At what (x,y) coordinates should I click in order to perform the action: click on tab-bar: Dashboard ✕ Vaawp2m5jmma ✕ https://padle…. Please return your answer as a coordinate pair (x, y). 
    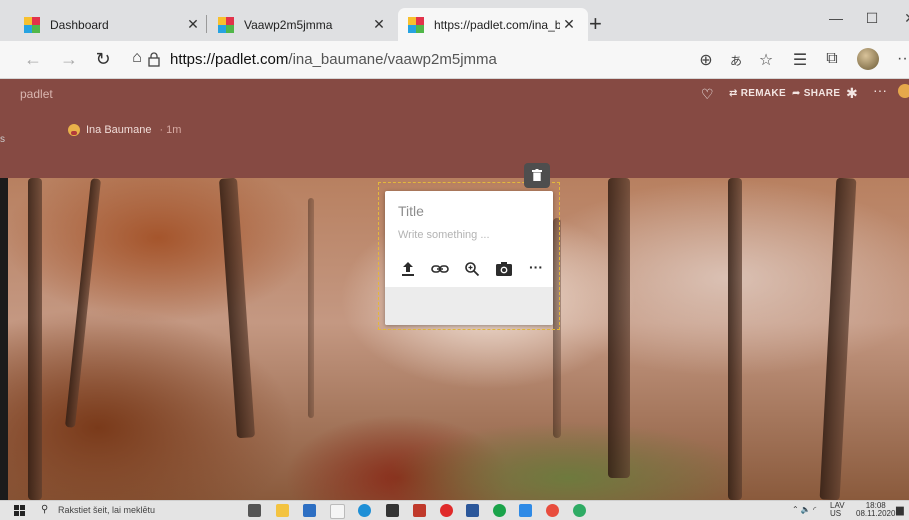
    Looking at the image, I should click on (454, 20).